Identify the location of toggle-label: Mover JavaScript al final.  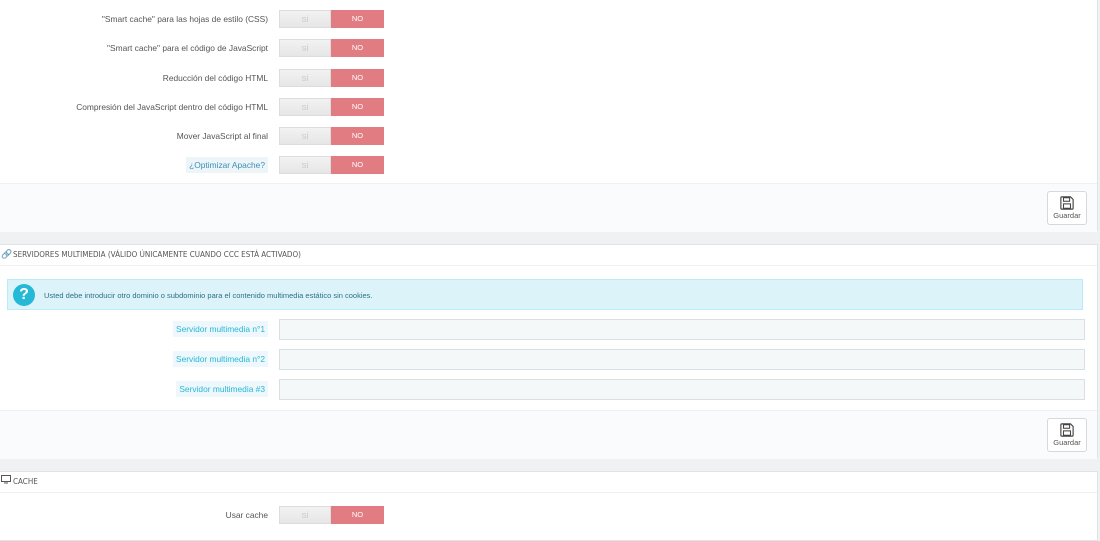
(222, 136).